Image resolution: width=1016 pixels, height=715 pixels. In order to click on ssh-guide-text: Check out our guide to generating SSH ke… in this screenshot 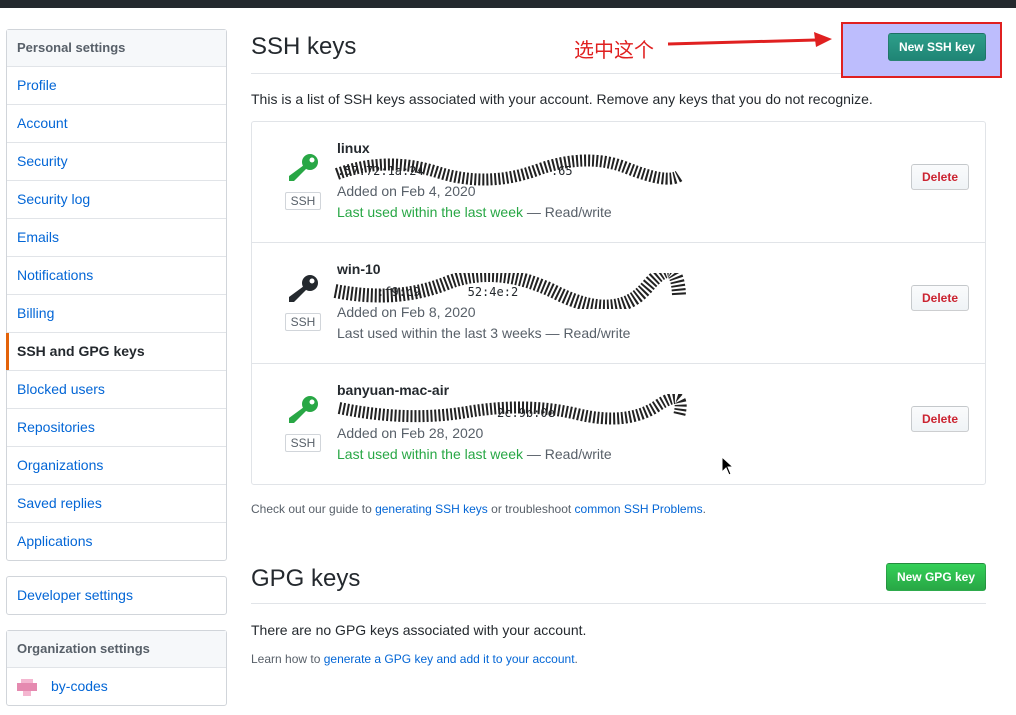, I will do `click(478, 509)`.